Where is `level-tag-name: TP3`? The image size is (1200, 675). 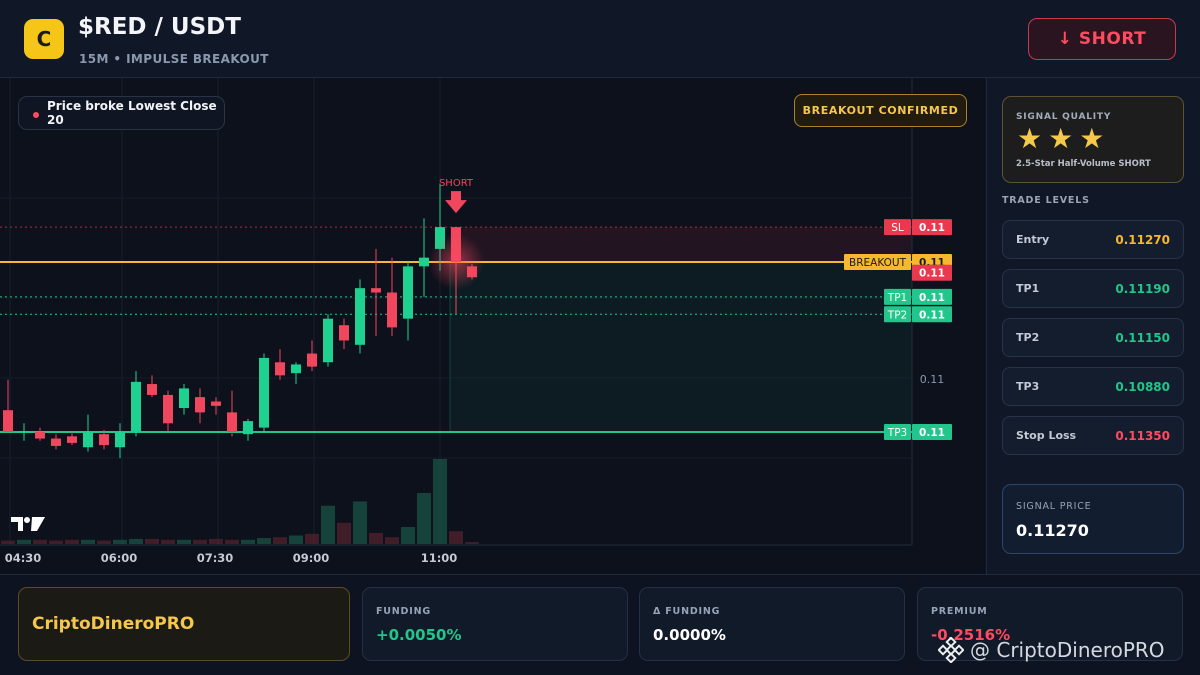 level-tag-name: TP3 is located at coordinates (897, 433).